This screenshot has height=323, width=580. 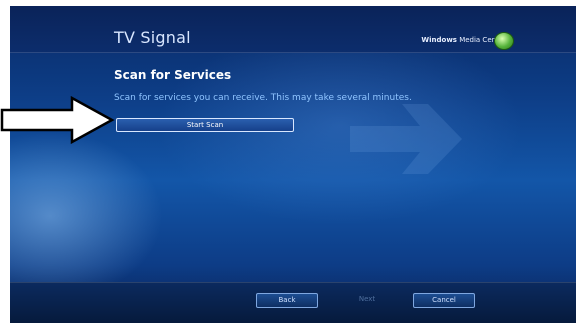 What do you see at coordinates (406, 139) in the screenshot?
I see `background-arrow-icon` at bounding box center [406, 139].